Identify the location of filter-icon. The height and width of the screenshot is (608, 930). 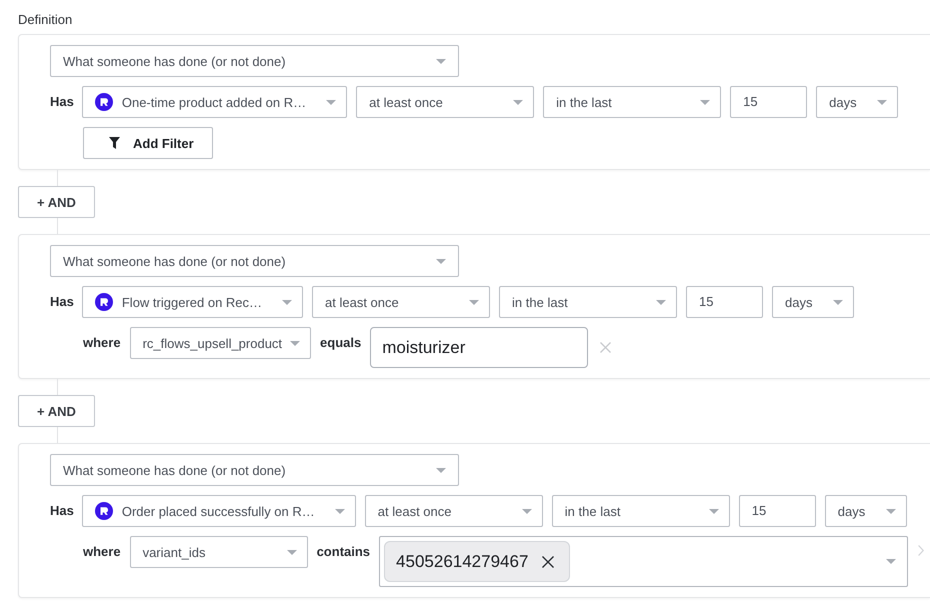
(114, 143).